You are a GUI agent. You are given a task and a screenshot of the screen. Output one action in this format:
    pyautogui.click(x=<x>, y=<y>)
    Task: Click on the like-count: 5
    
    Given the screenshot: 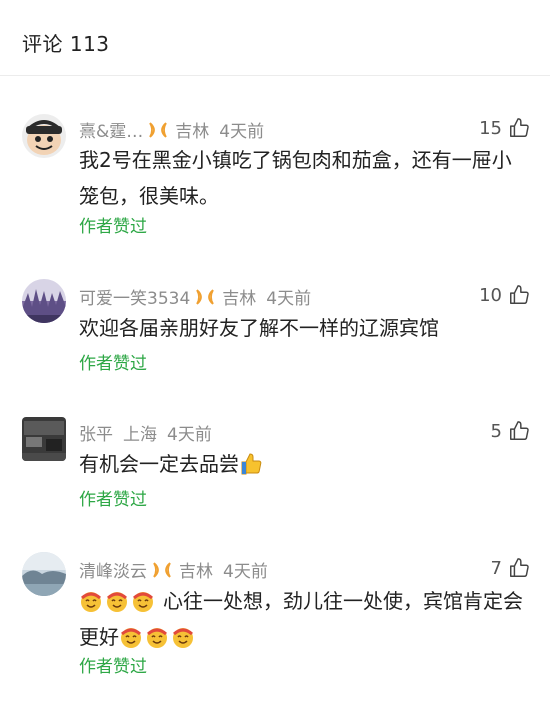 What is the action you would take?
    pyautogui.click(x=496, y=431)
    